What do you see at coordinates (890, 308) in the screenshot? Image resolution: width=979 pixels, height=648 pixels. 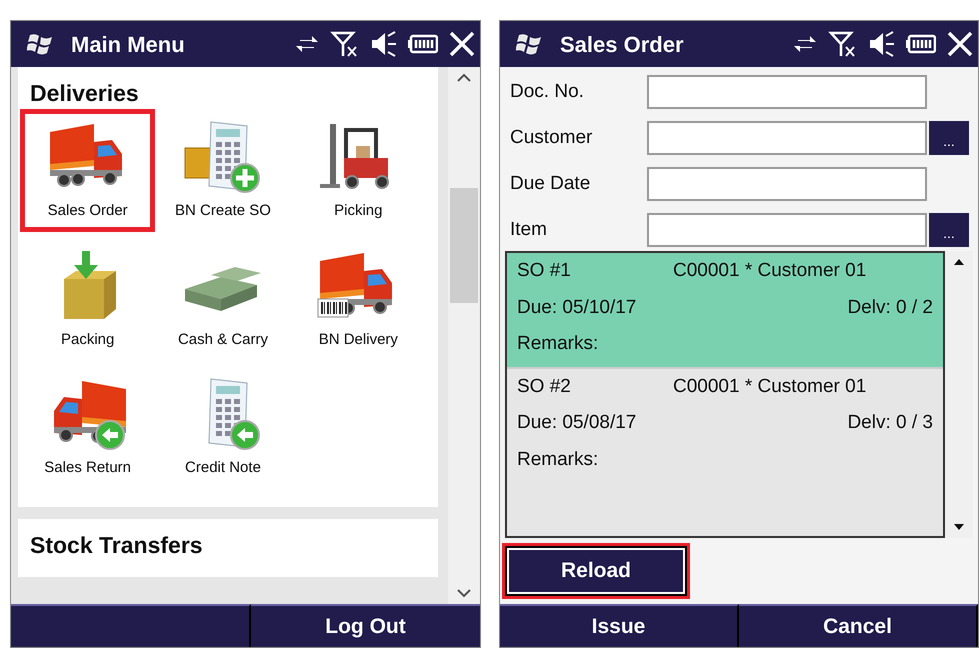 I see `order-delivered: Delv: 0 / 2` at bounding box center [890, 308].